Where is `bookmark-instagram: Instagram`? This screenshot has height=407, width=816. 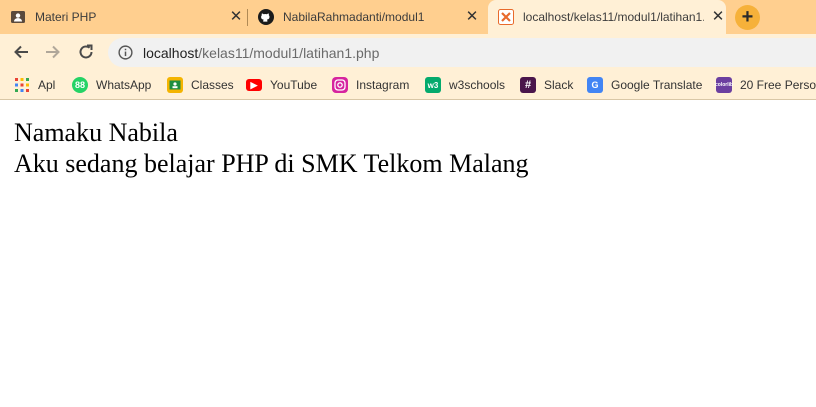
bookmark-instagram: Instagram is located at coordinates (370, 85).